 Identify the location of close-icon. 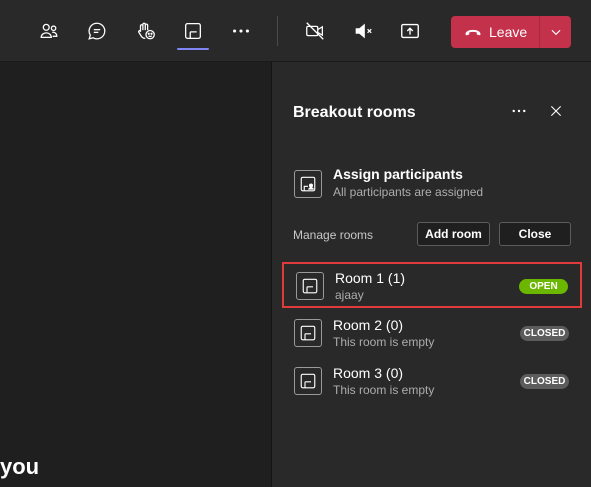
(556, 111).